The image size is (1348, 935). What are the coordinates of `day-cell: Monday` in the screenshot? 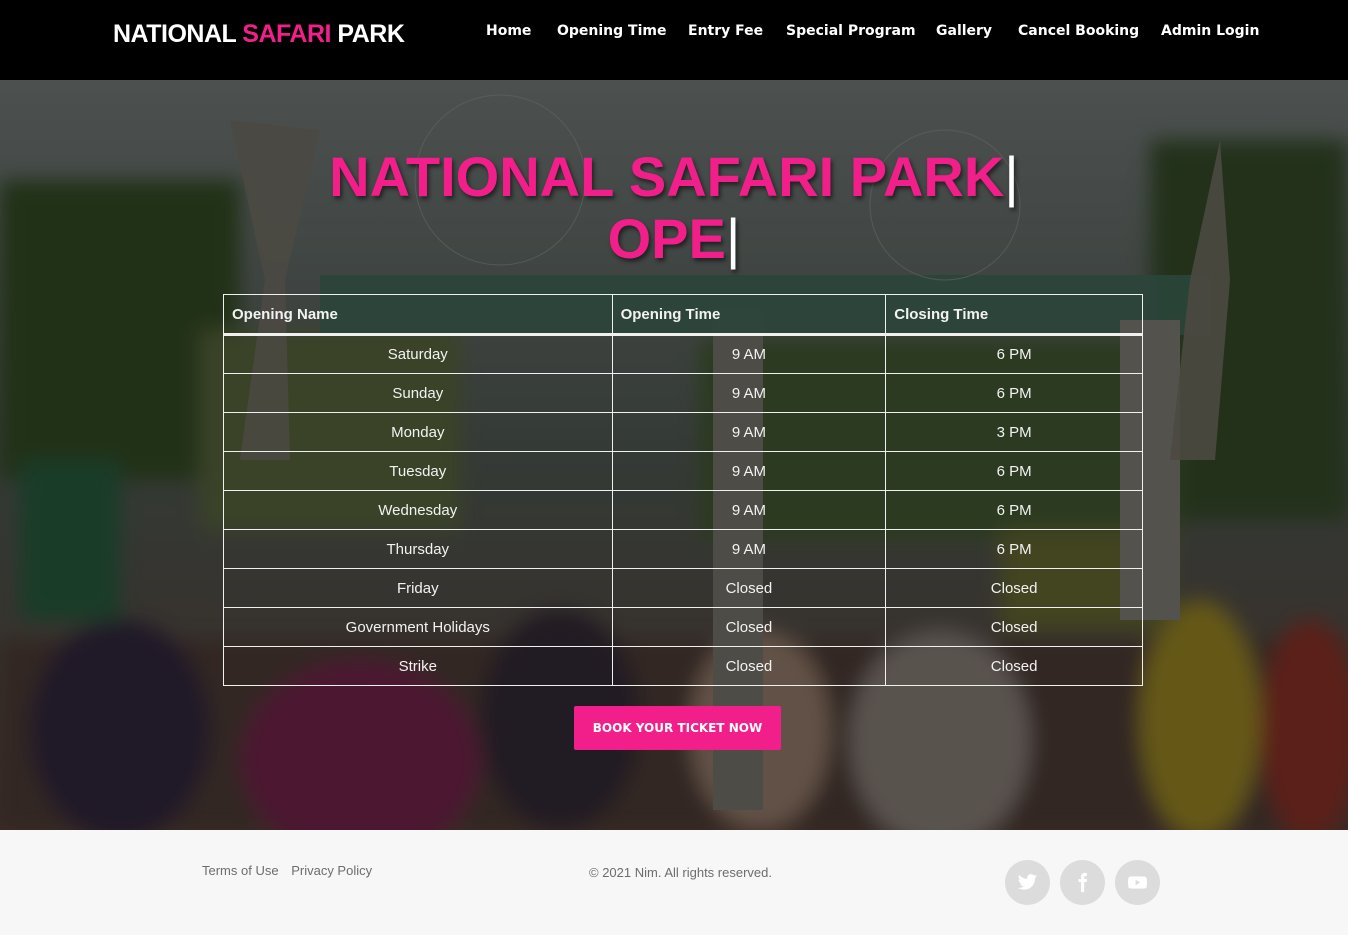 It's located at (418, 432).